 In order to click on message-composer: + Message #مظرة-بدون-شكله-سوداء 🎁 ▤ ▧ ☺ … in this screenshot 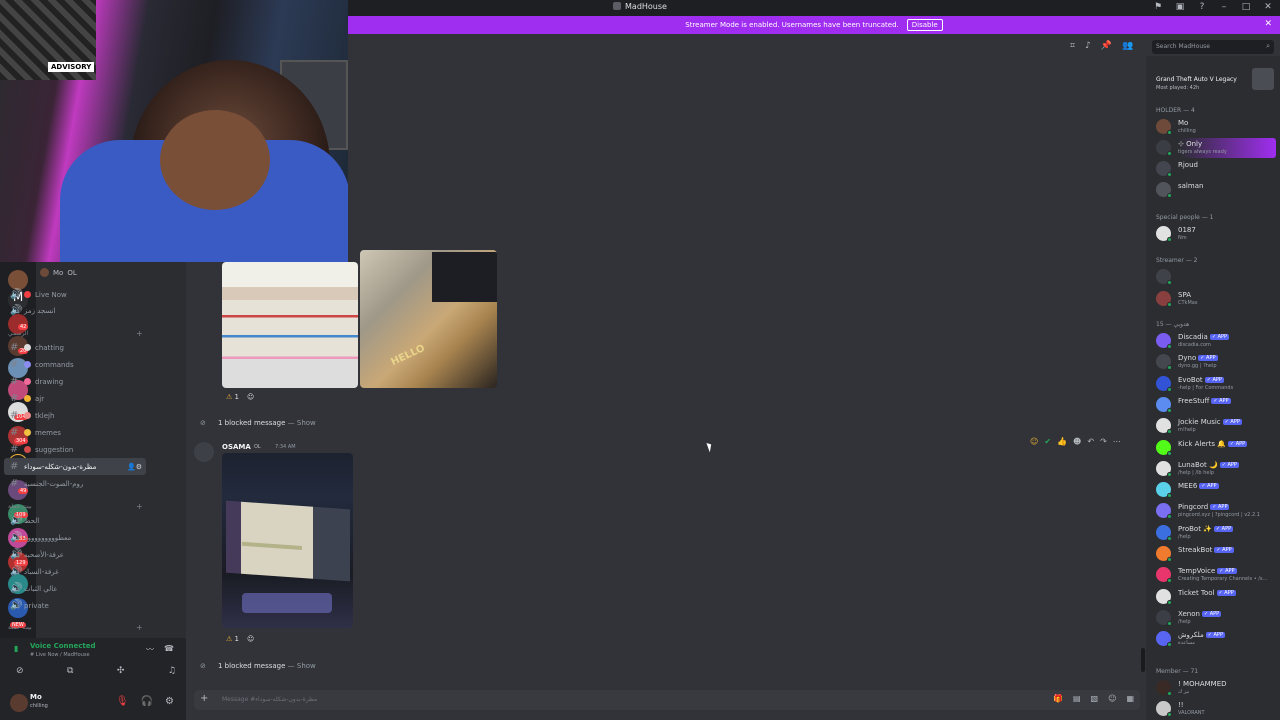, I will do `click(667, 700)`.